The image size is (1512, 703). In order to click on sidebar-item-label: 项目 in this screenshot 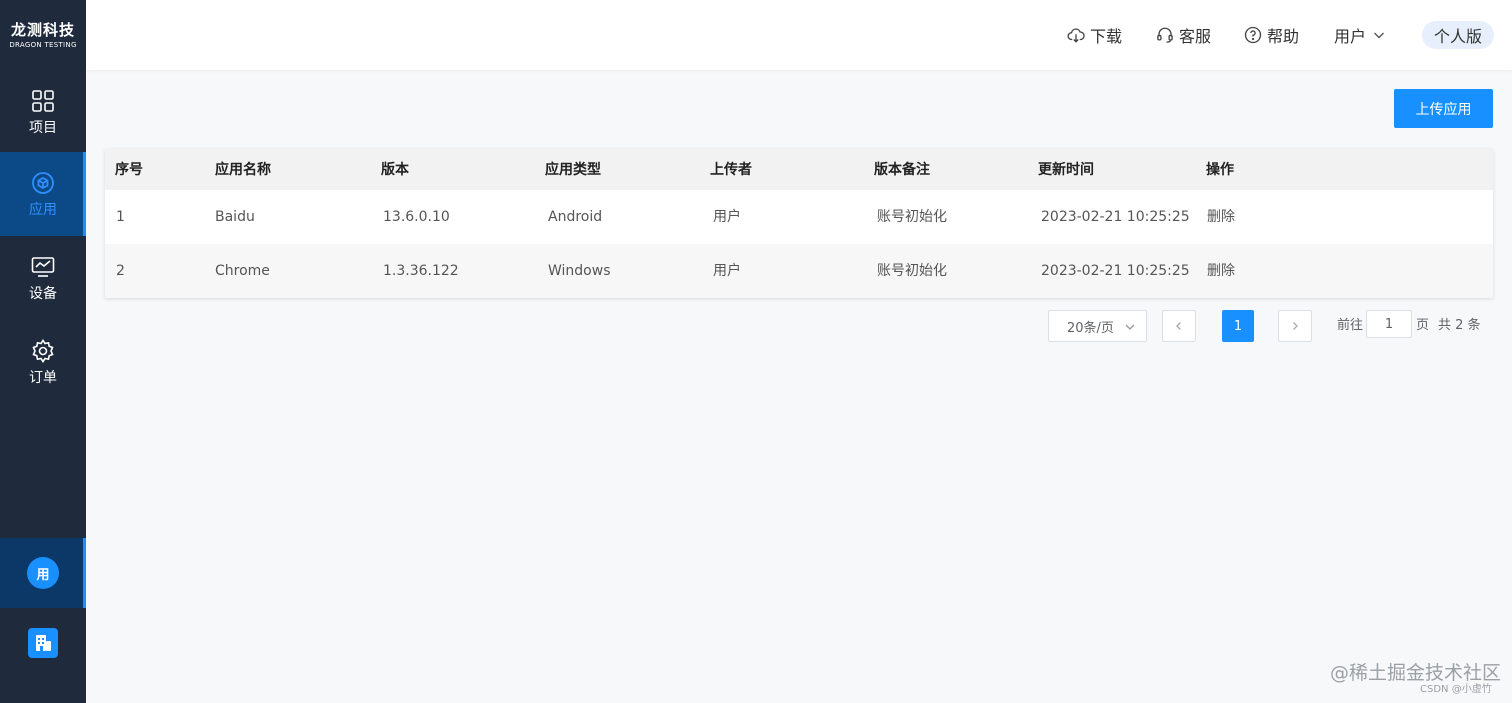, I will do `click(43, 128)`.